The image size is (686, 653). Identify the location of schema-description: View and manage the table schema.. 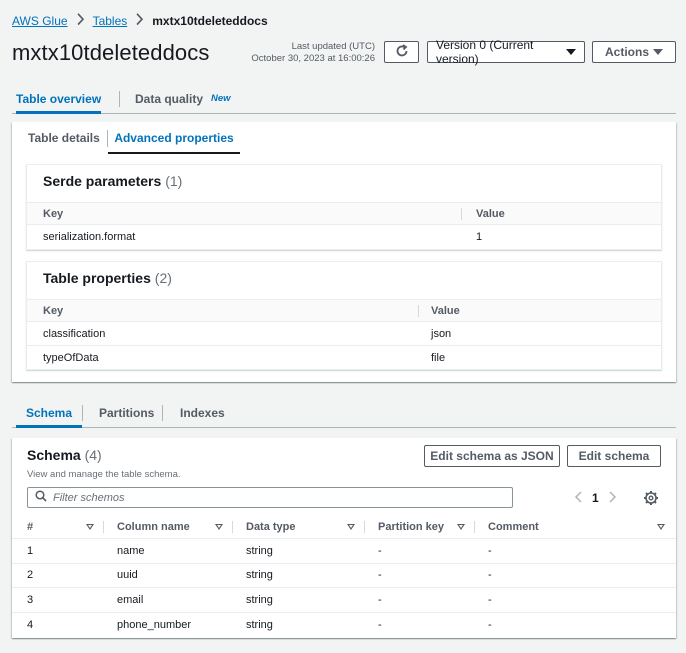
(104, 474).